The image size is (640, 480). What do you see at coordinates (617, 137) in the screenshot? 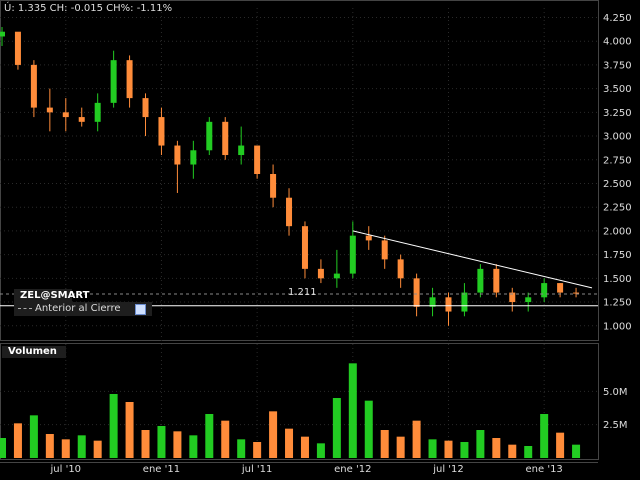
I see `price-tick-label: 3.000` at bounding box center [617, 137].